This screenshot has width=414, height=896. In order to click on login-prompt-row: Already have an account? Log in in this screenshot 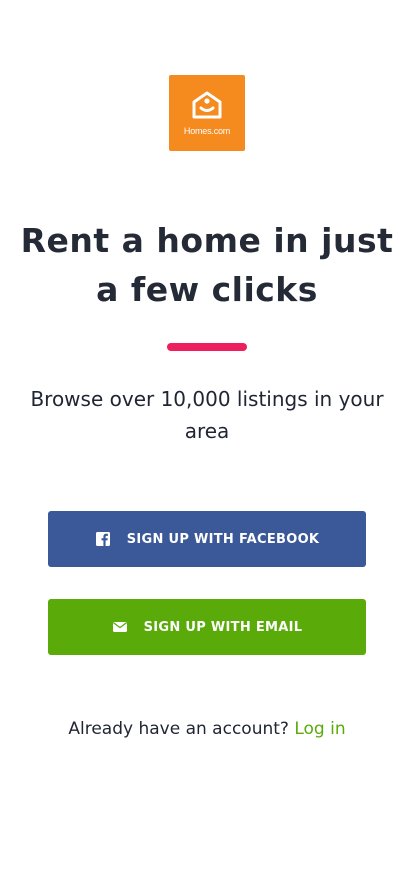, I will do `click(207, 729)`.